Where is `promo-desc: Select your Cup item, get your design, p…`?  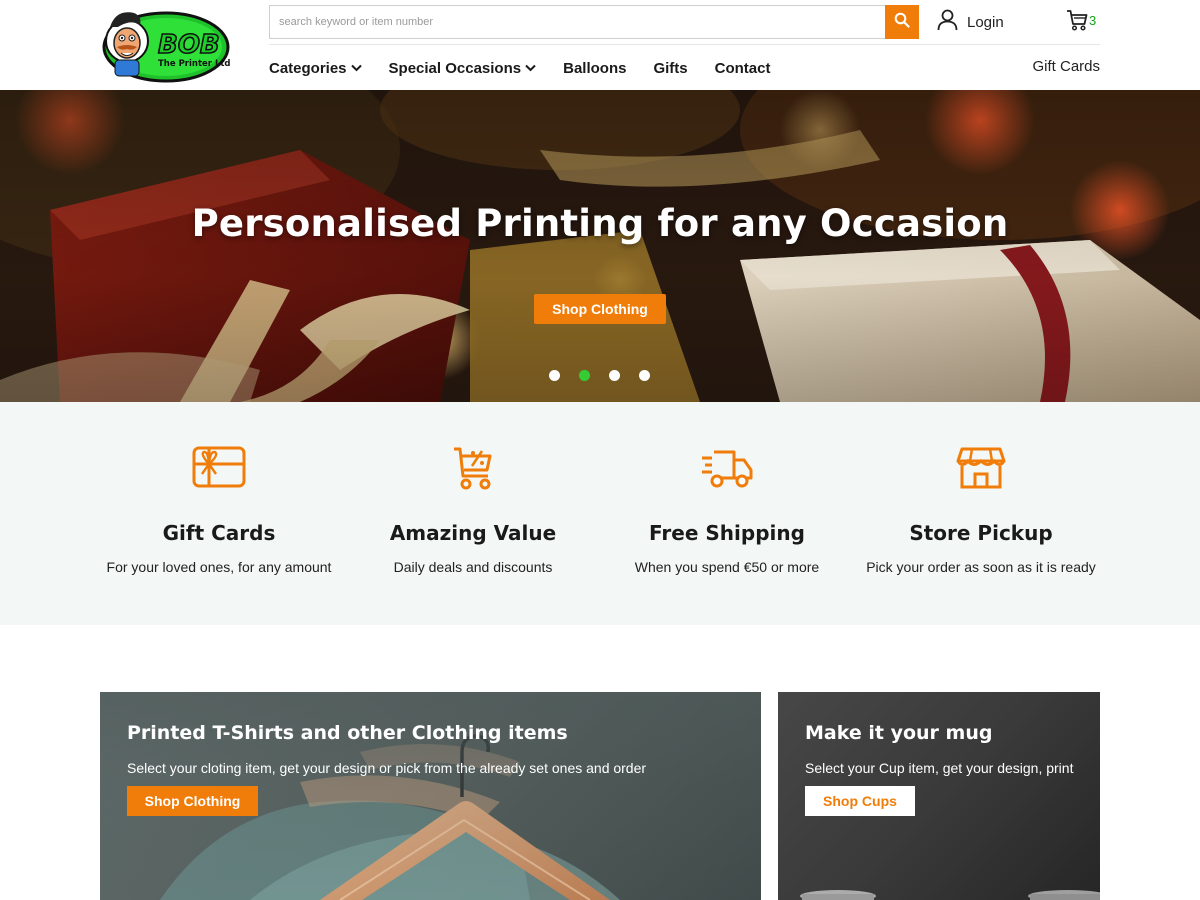
promo-desc: Select your Cup item, get your design, p… is located at coordinates (939, 768).